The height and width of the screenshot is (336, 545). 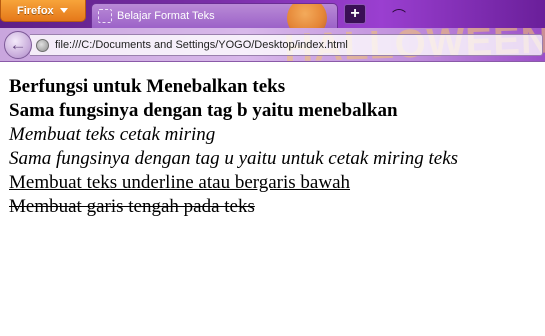 I want to click on globe-icon, so click(x=42, y=45).